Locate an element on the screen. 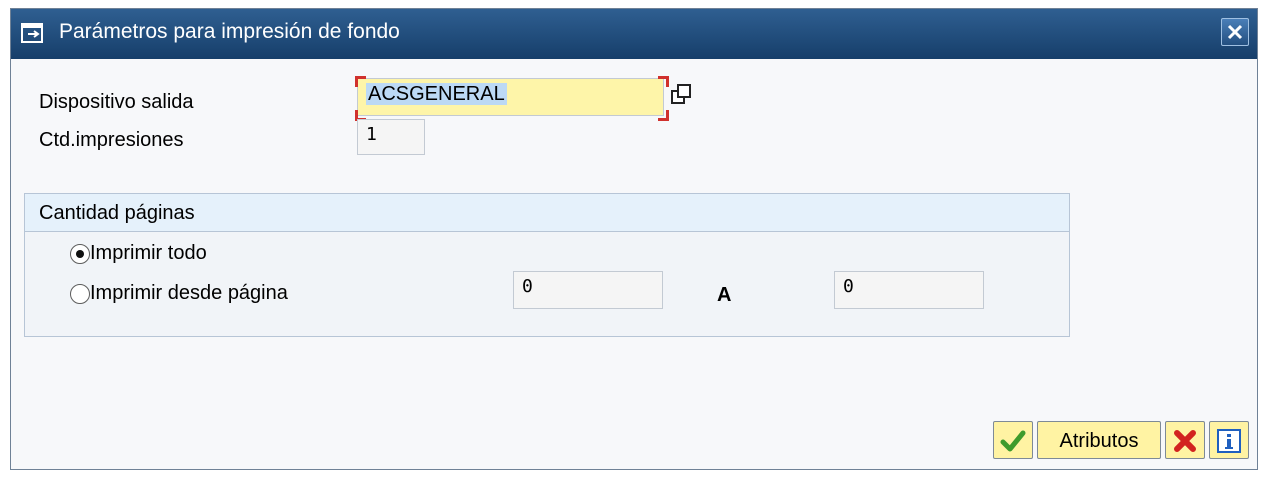  copies-field: 1 is located at coordinates (391, 137).